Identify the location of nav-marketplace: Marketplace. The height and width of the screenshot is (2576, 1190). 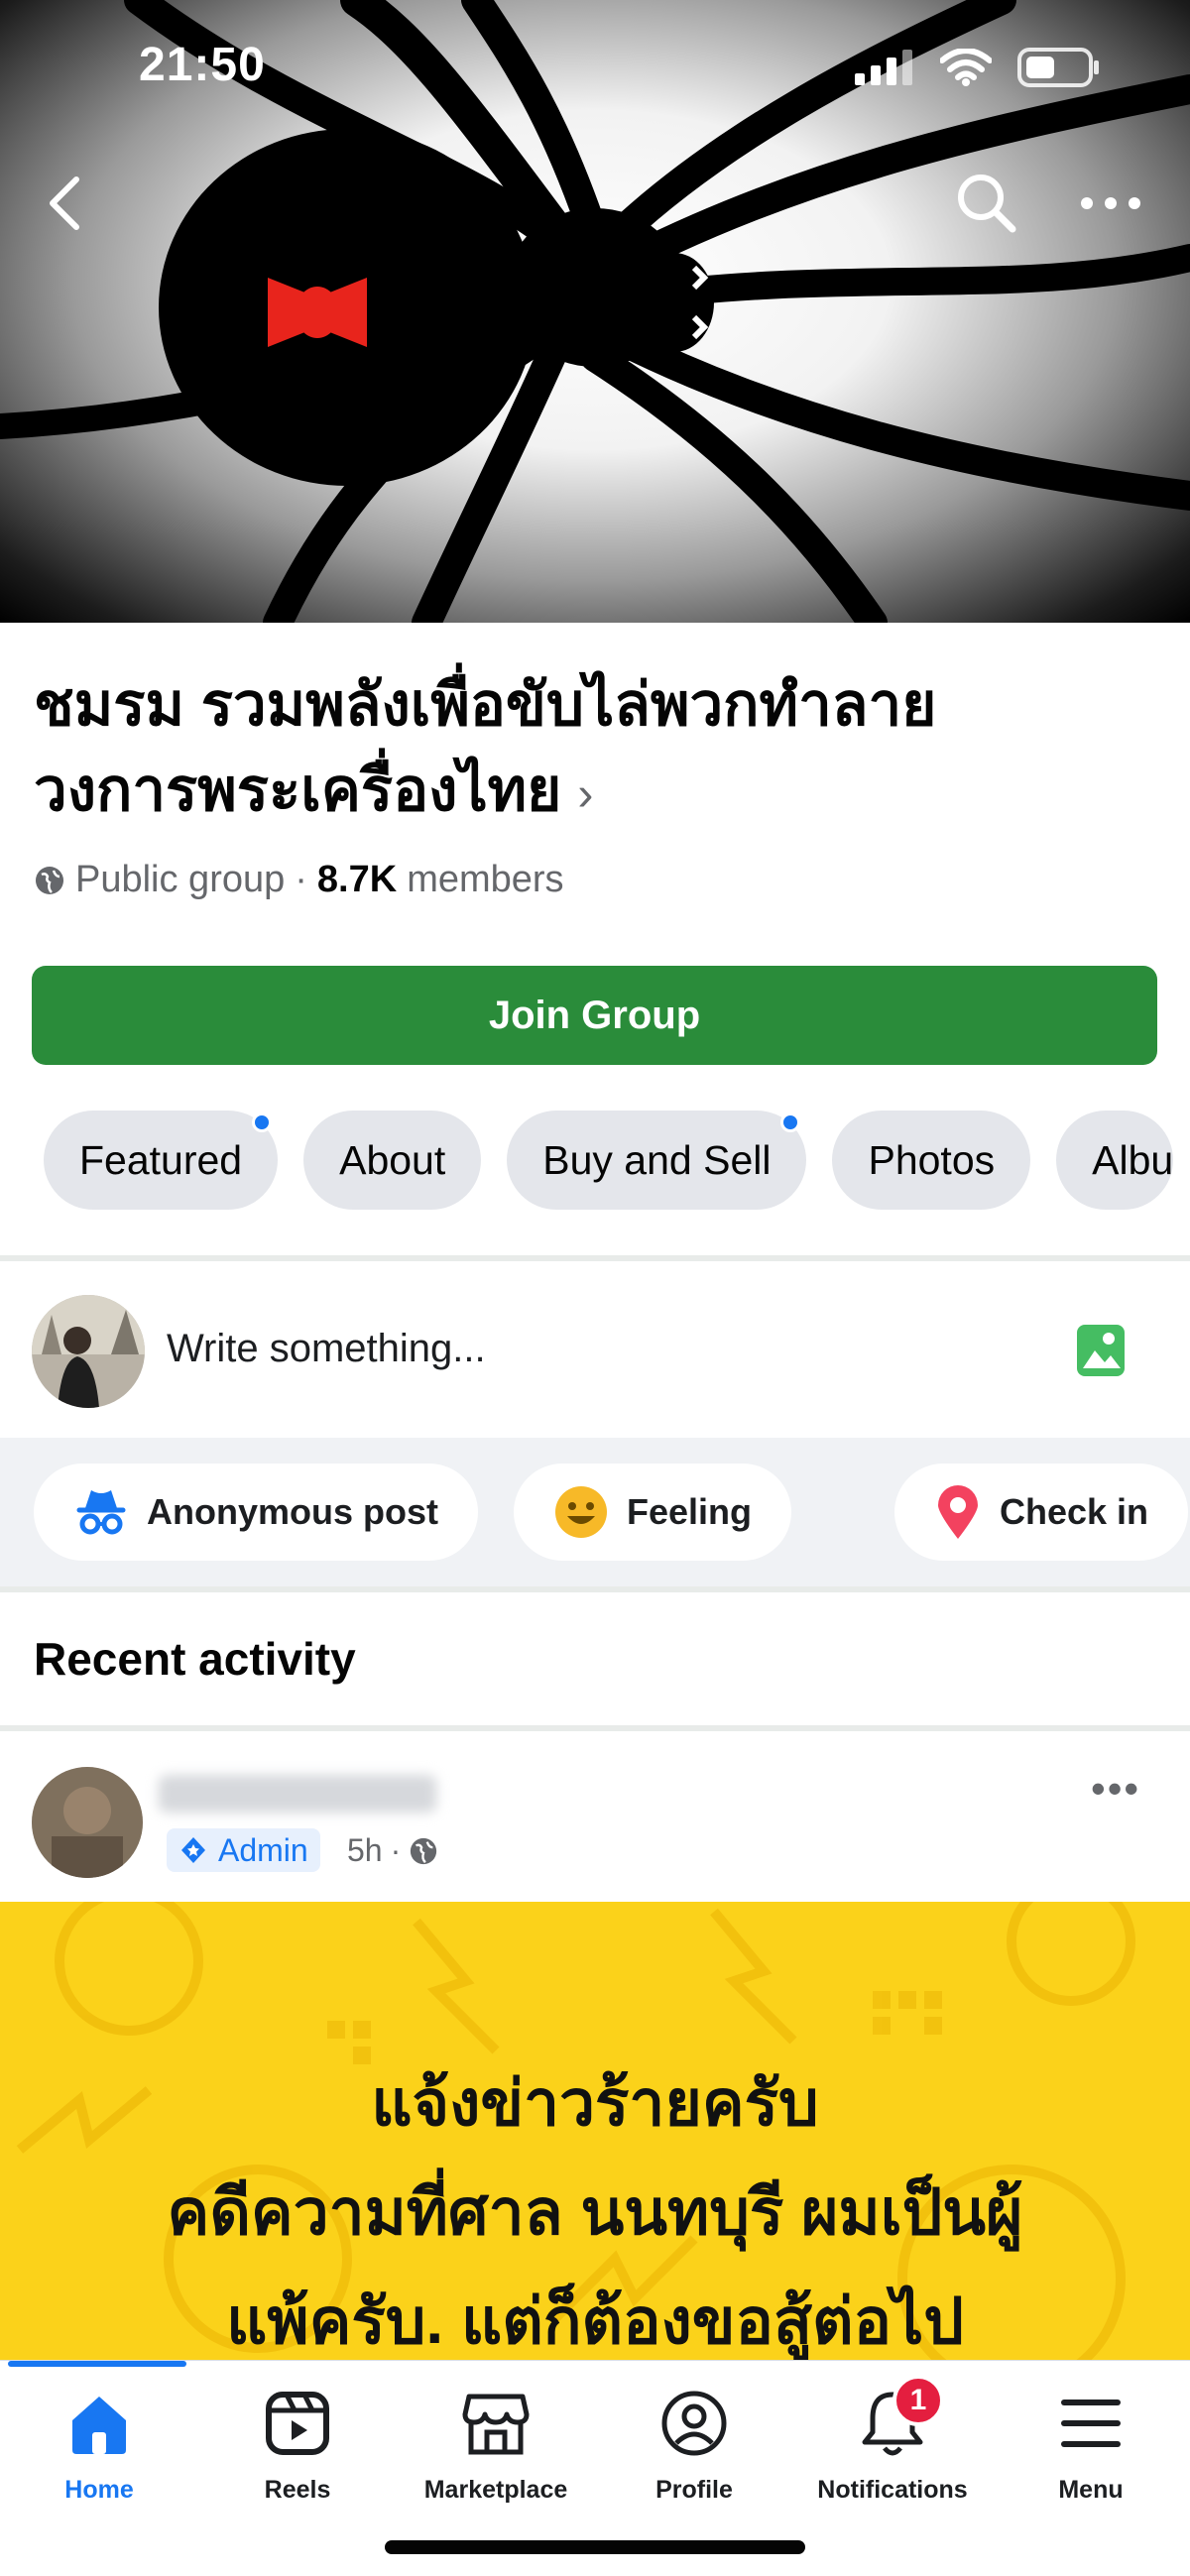
(496, 2443).